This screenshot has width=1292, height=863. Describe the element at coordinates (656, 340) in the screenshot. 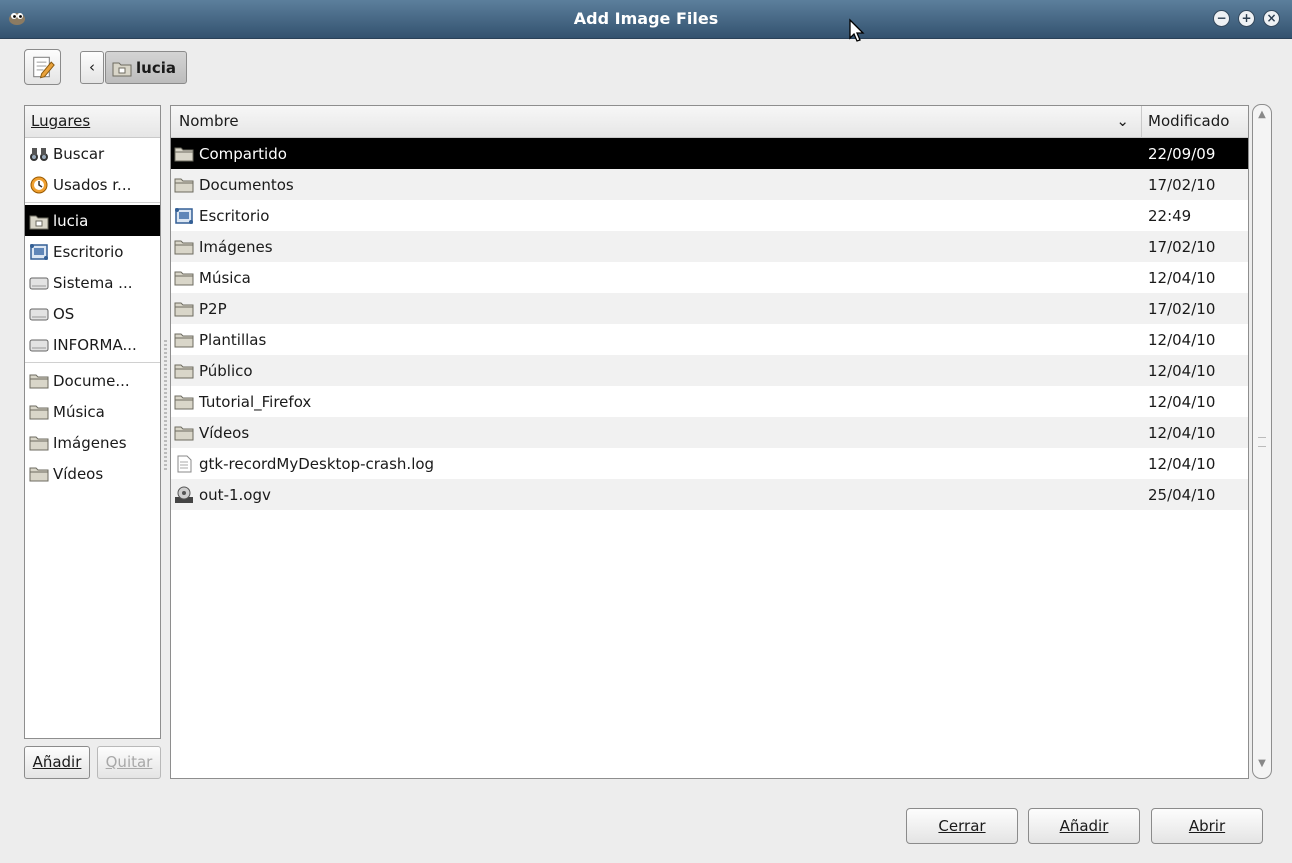

I see `file-name-cell: Plantillas` at that location.